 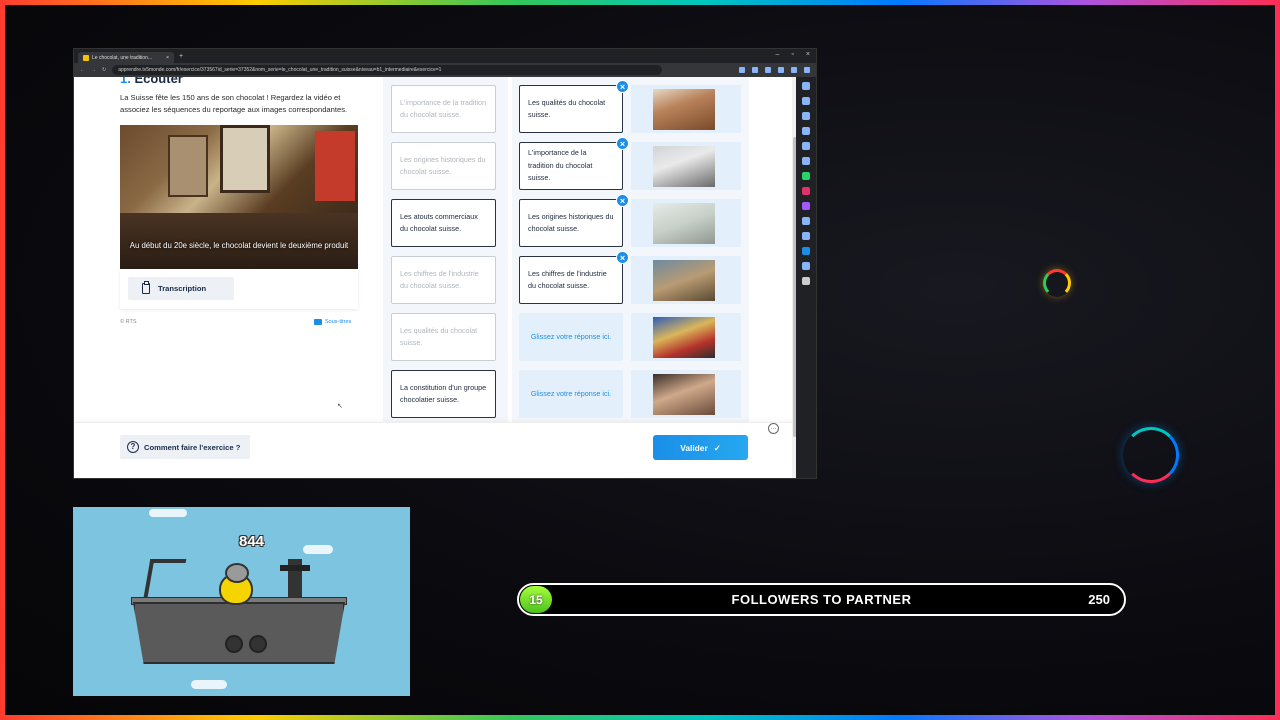 What do you see at coordinates (806, 266) in the screenshot?
I see `pages-icon` at bounding box center [806, 266].